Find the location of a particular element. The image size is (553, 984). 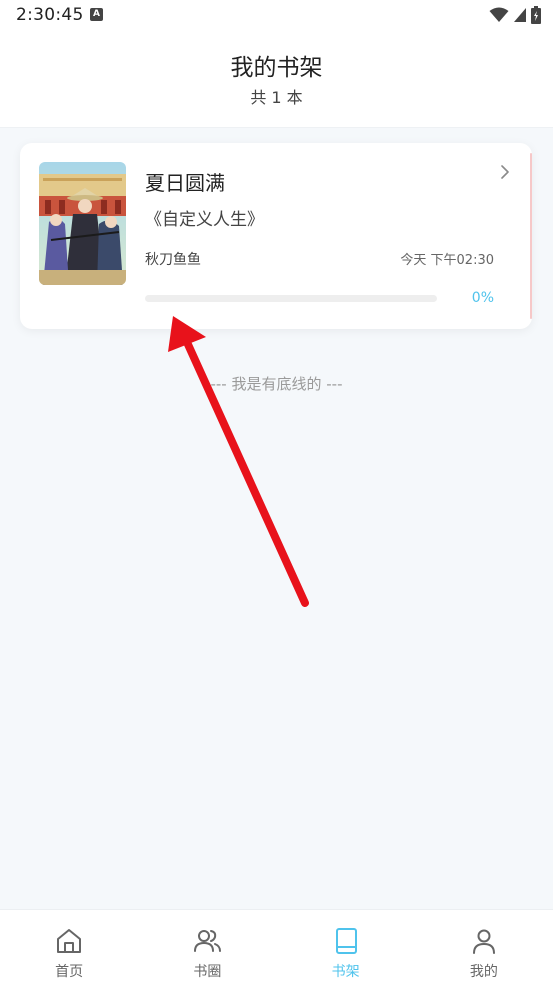

status-icons is located at coordinates (515, 15).